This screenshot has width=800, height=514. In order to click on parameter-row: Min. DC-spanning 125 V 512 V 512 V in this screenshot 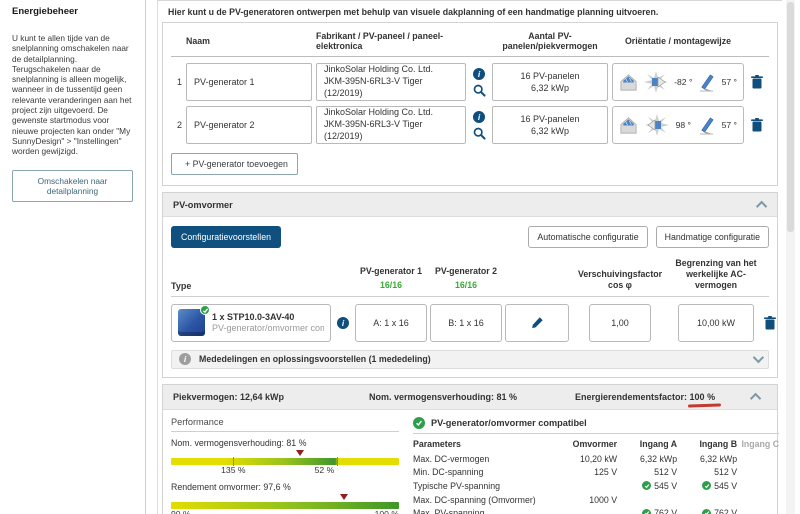, I will do `click(575, 472)`.